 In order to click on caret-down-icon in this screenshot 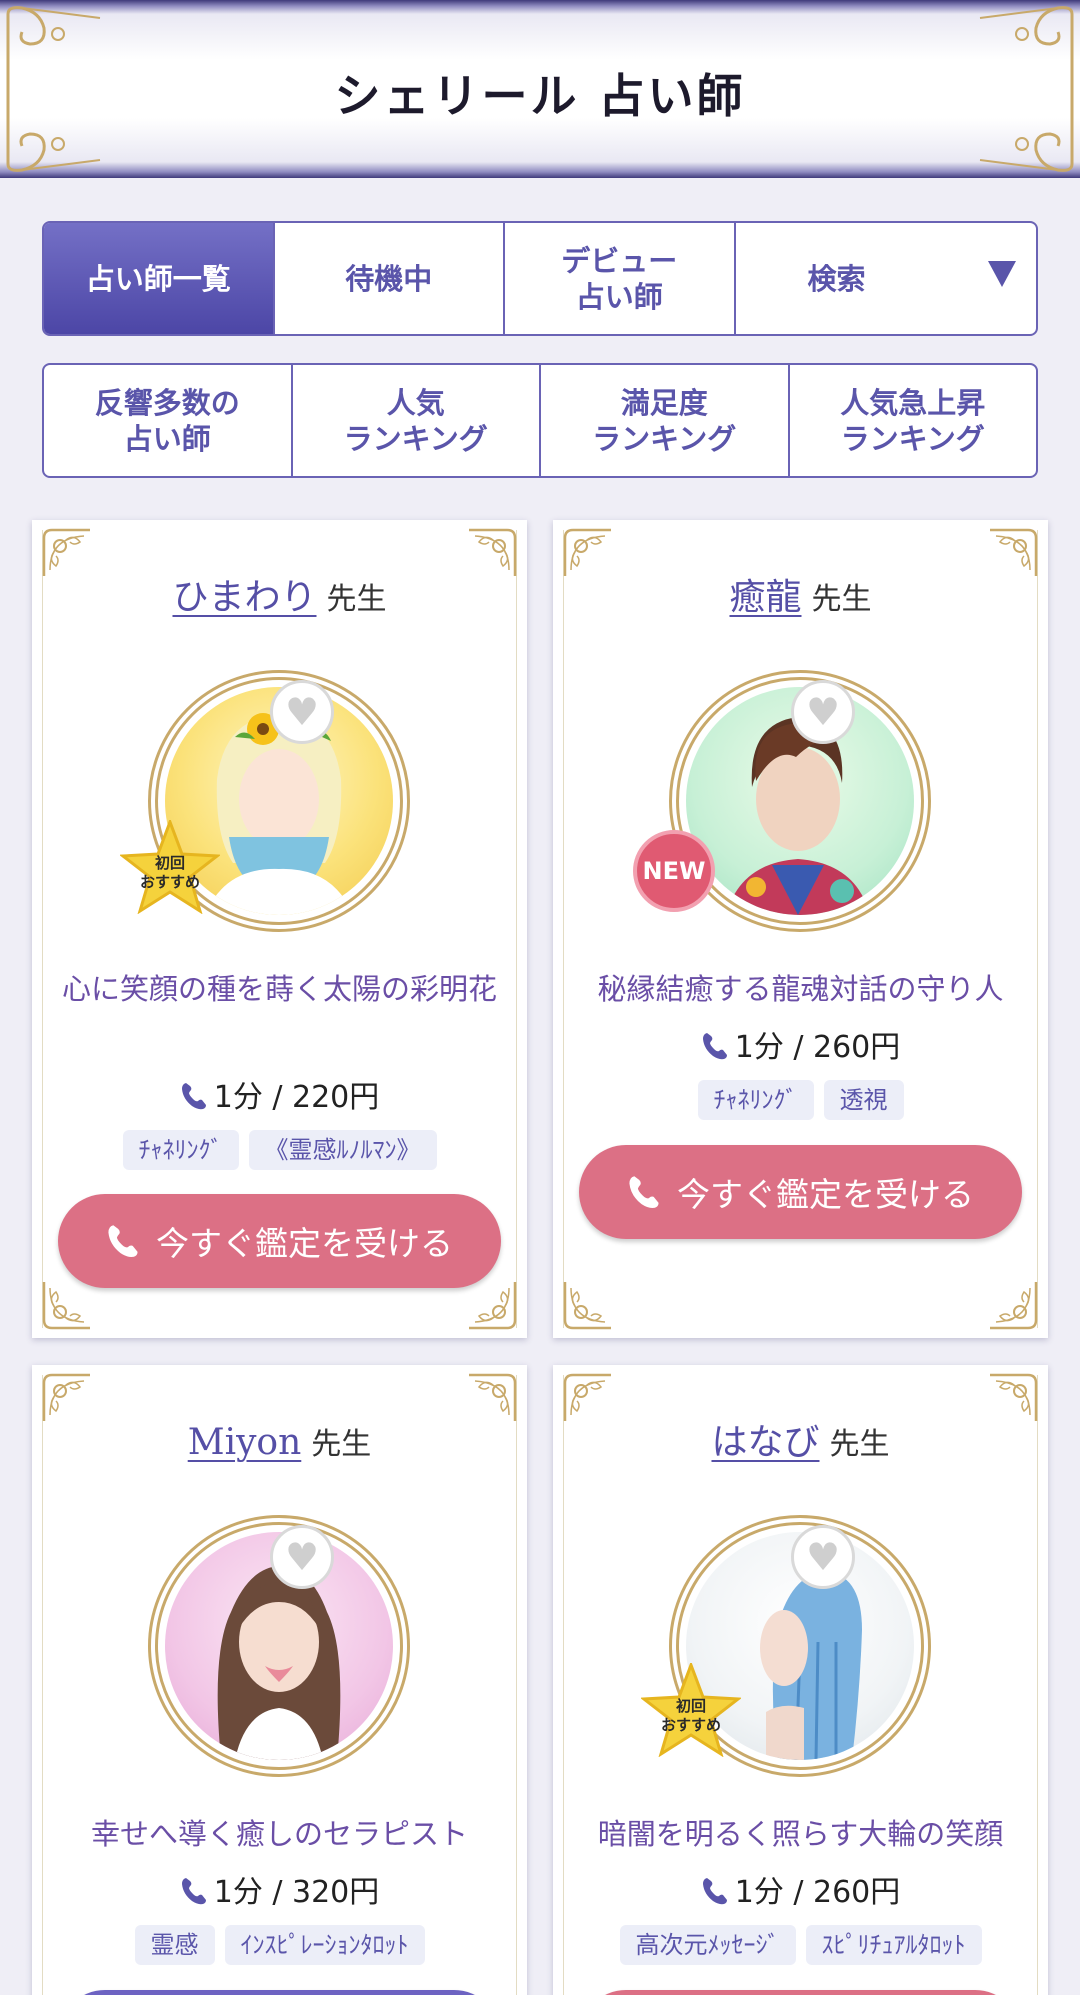, I will do `click(1002, 274)`.